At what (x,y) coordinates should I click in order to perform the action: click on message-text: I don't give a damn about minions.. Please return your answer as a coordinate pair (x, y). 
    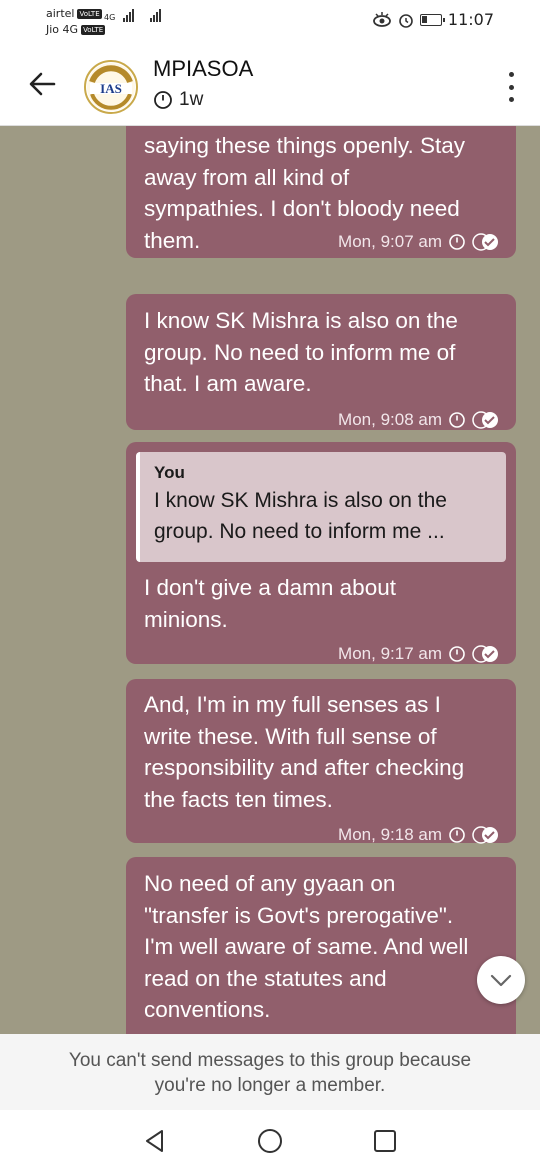
    Looking at the image, I should click on (270, 603).